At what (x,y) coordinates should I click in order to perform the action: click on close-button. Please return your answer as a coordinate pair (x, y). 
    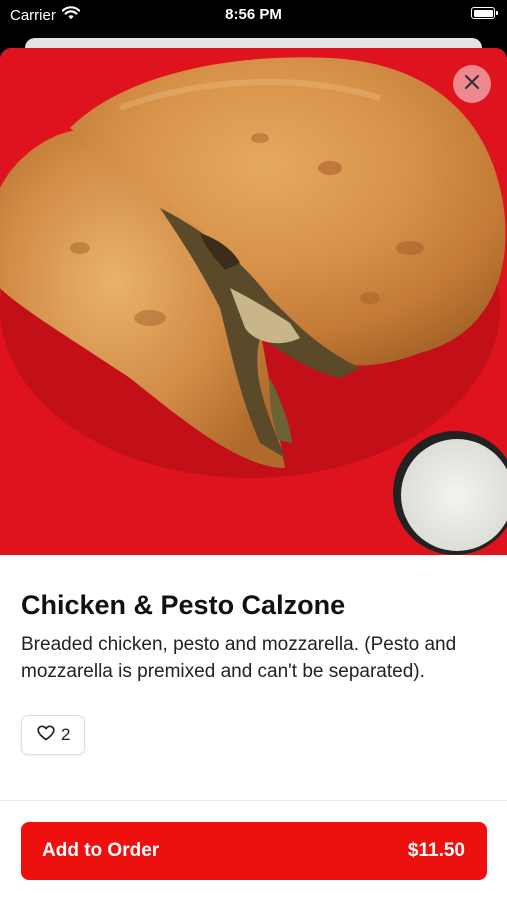
    Looking at the image, I should click on (472, 84).